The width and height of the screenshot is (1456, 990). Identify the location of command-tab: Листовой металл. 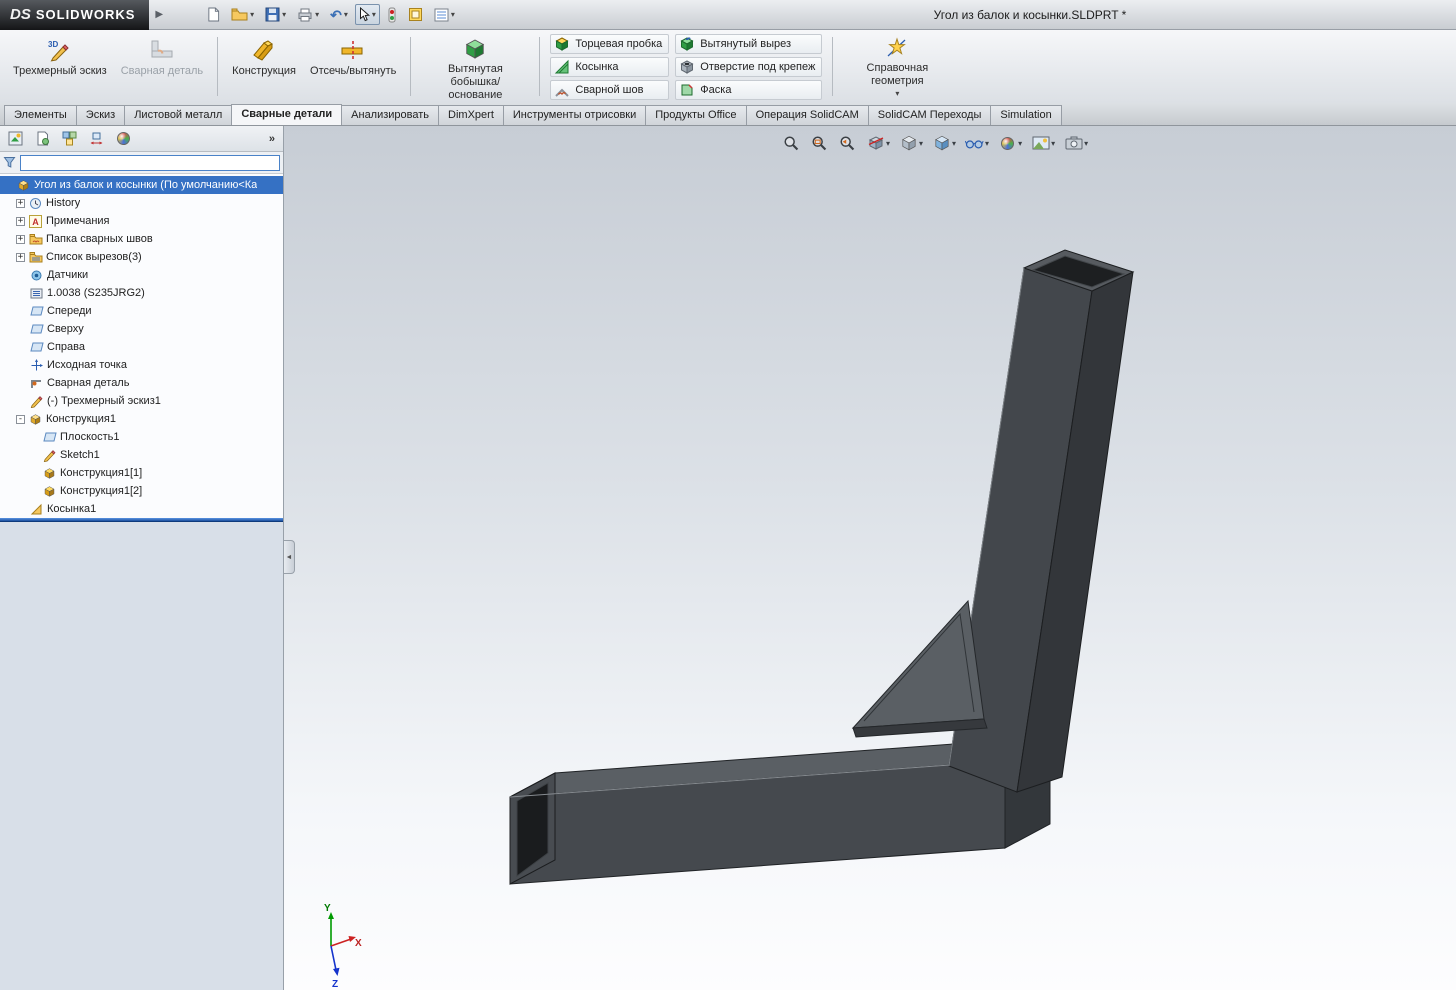
(178, 115).